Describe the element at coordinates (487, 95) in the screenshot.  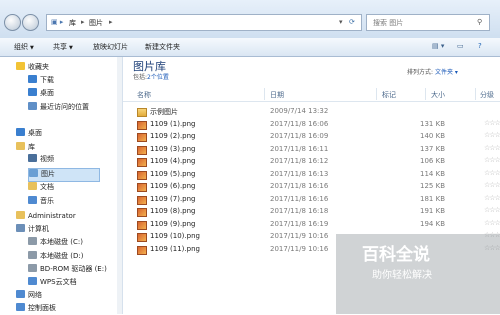
I see `column-rating: 分级` at that location.